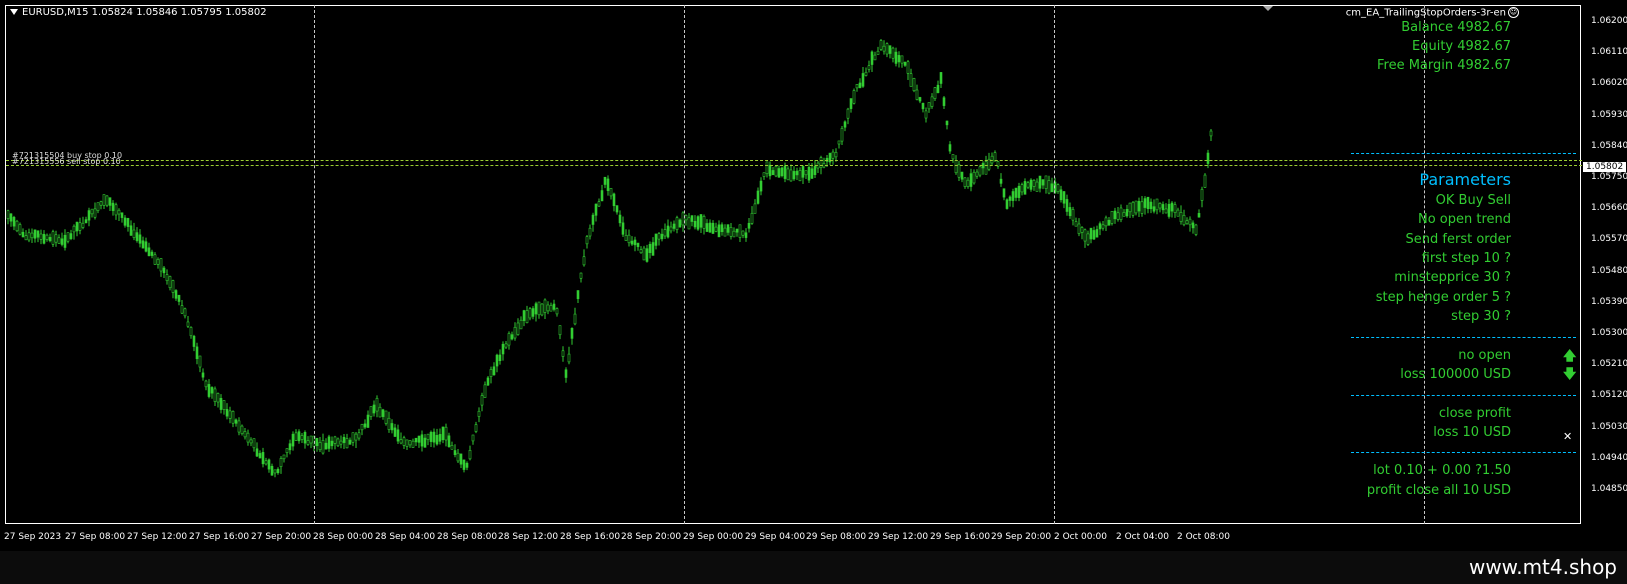  What do you see at coordinates (1609, 83) in the screenshot?
I see `price-tick-label: 1.06020` at bounding box center [1609, 83].